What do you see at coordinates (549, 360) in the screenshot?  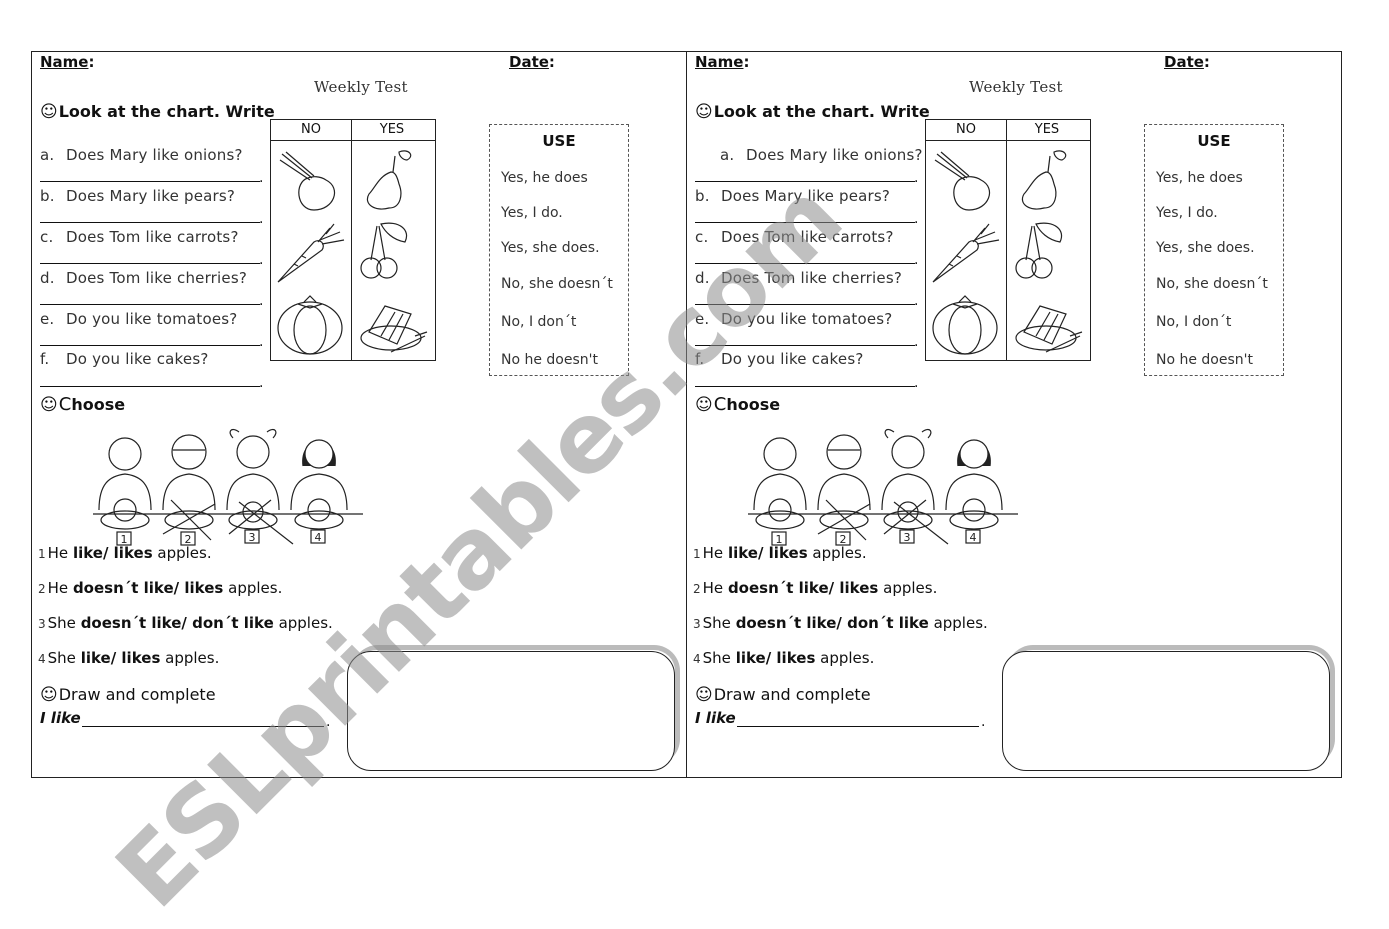 I see `use-item: No he doesn't` at bounding box center [549, 360].